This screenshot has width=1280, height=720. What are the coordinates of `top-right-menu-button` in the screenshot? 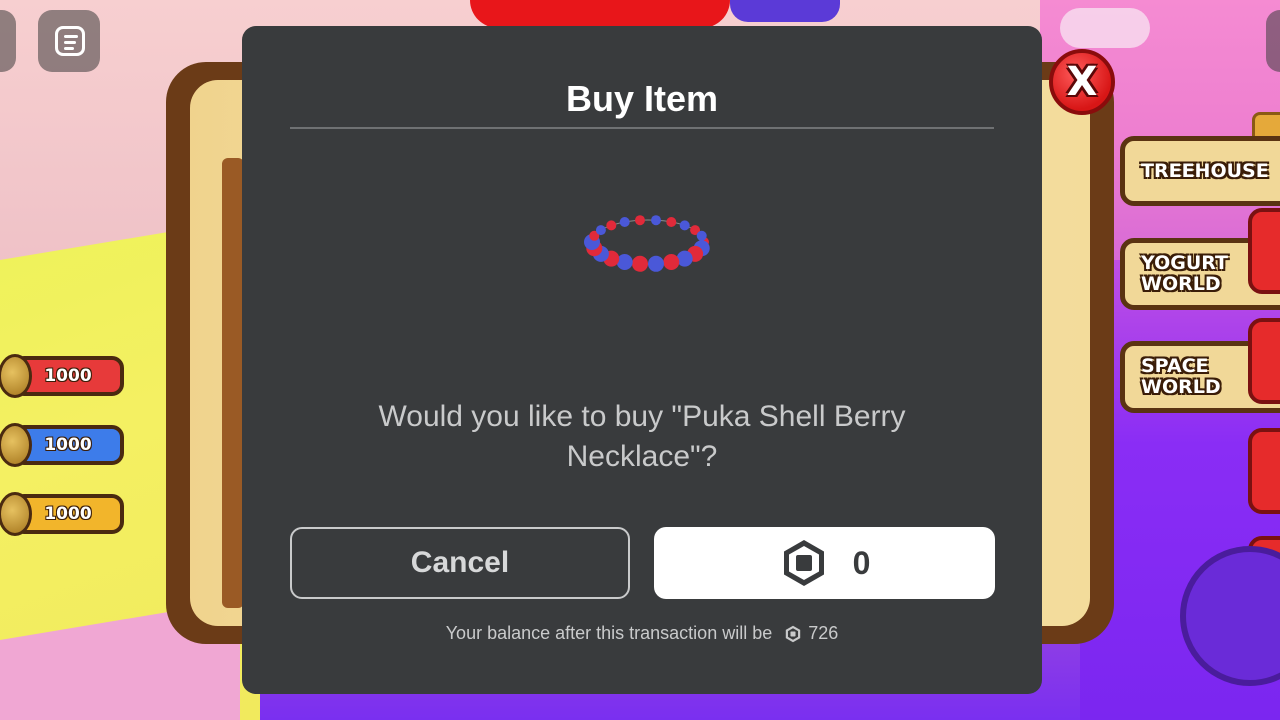 It's located at (1273, 41).